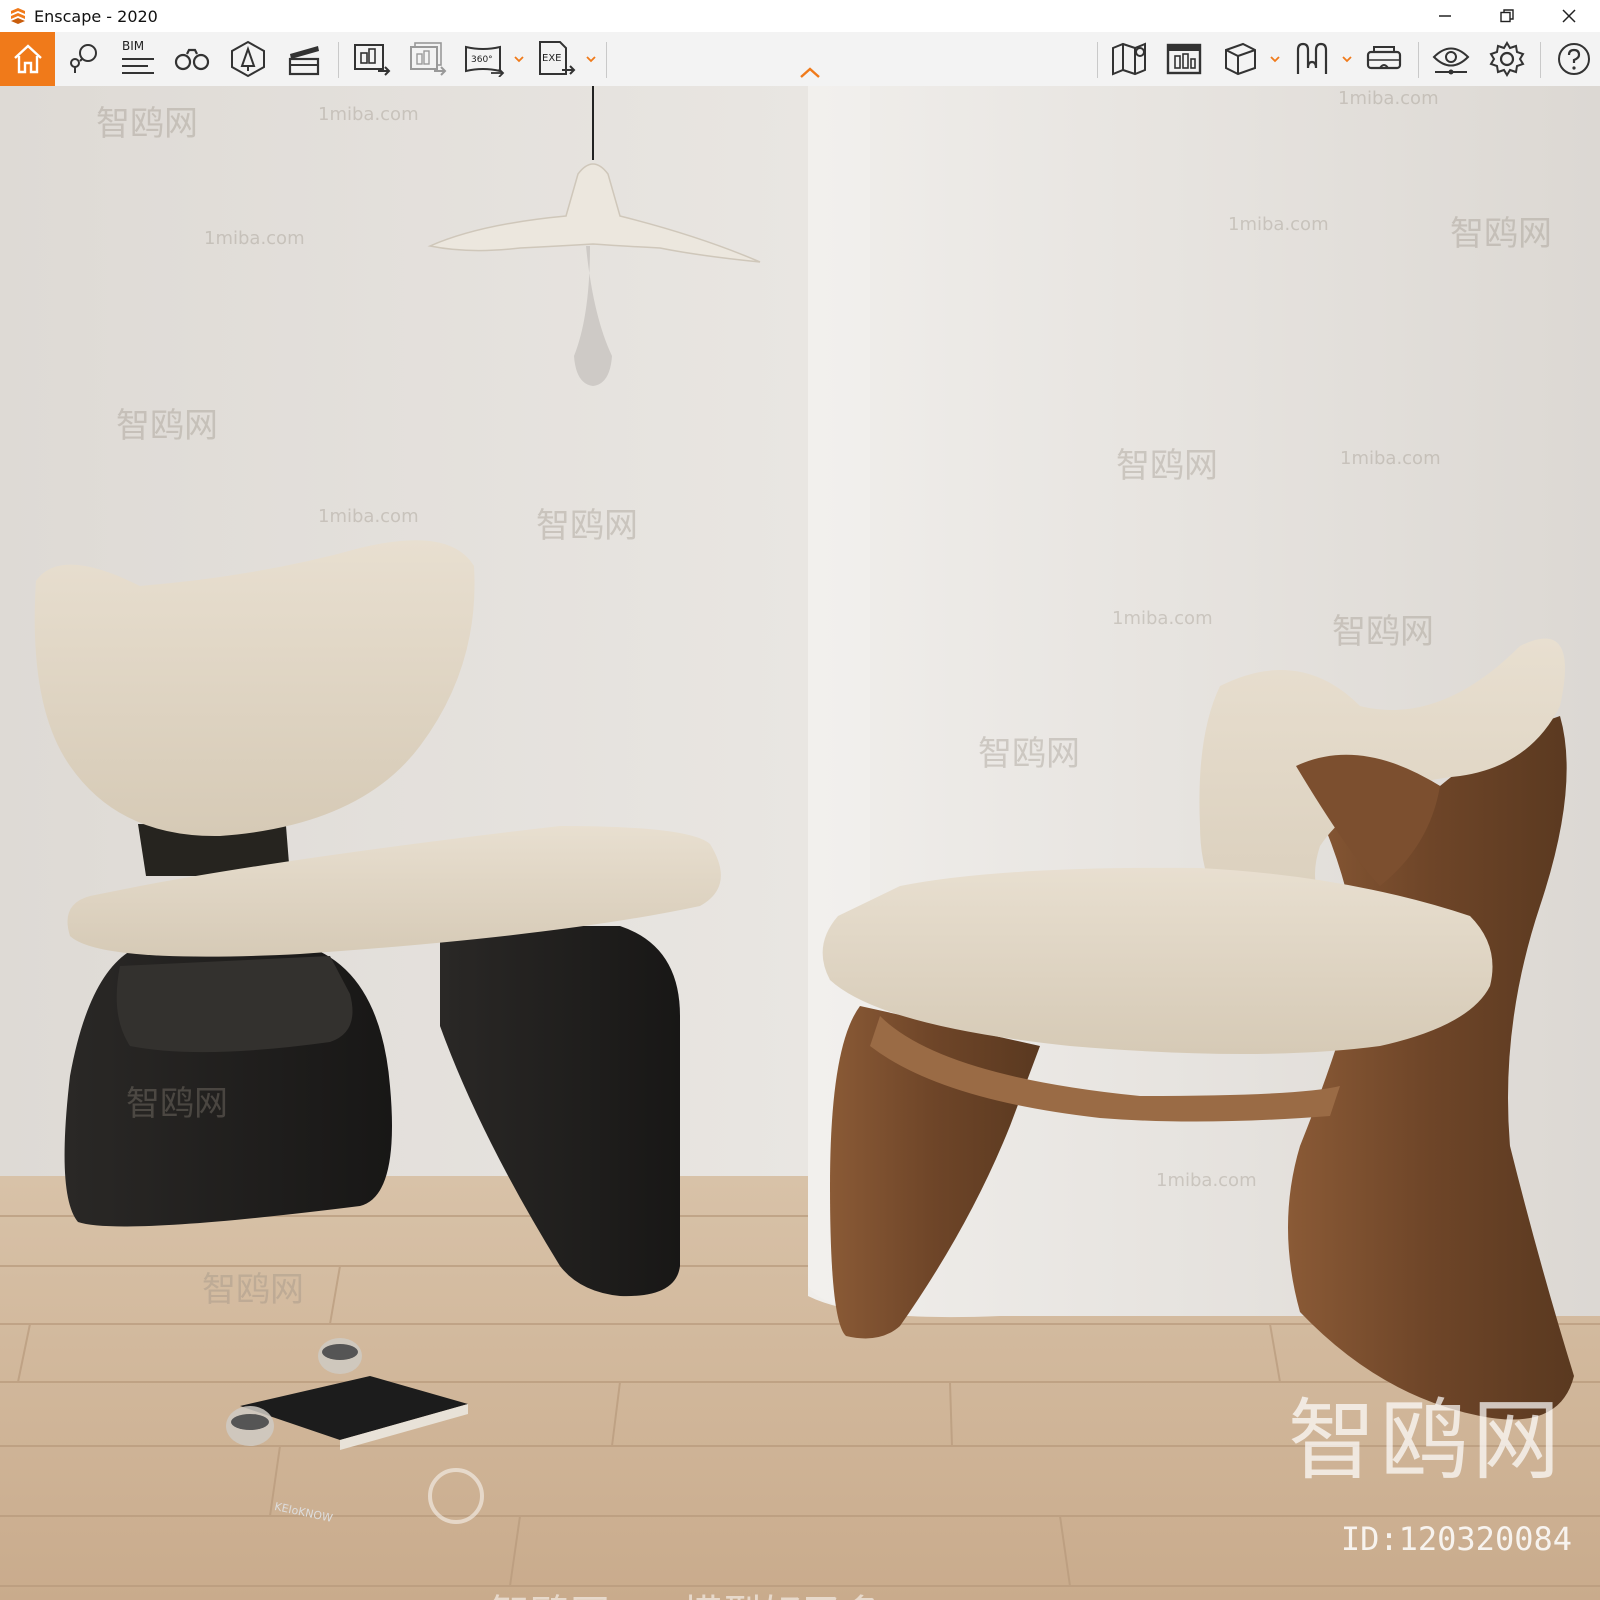 The image size is (1600, 1600). I want to click on vr-headset-button, so click(1384, 59).